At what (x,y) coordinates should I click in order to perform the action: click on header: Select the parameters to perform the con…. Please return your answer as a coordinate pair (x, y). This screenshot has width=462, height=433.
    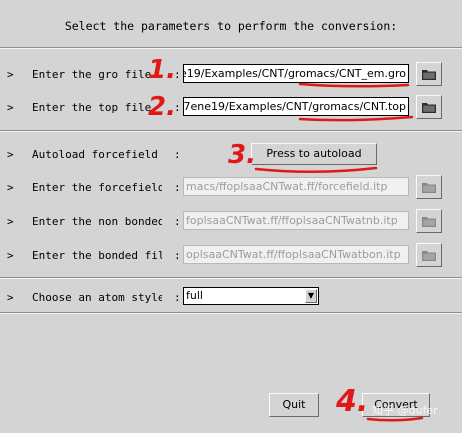
    Looking at the image, I should click on (231, 24).